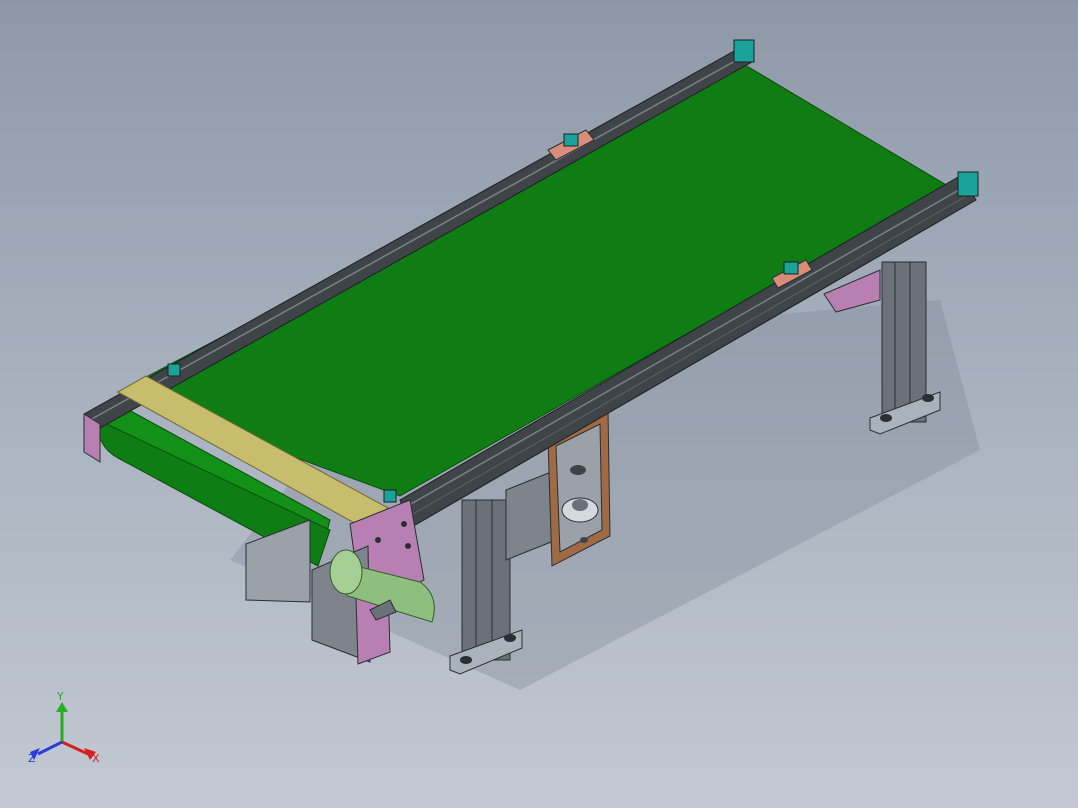 The height and width of the screenshot is (808, 1078). What do you see at coordinates (50, 748) in the screenshot?
I see `triad-z-axis` at bounding box center [50, 748].